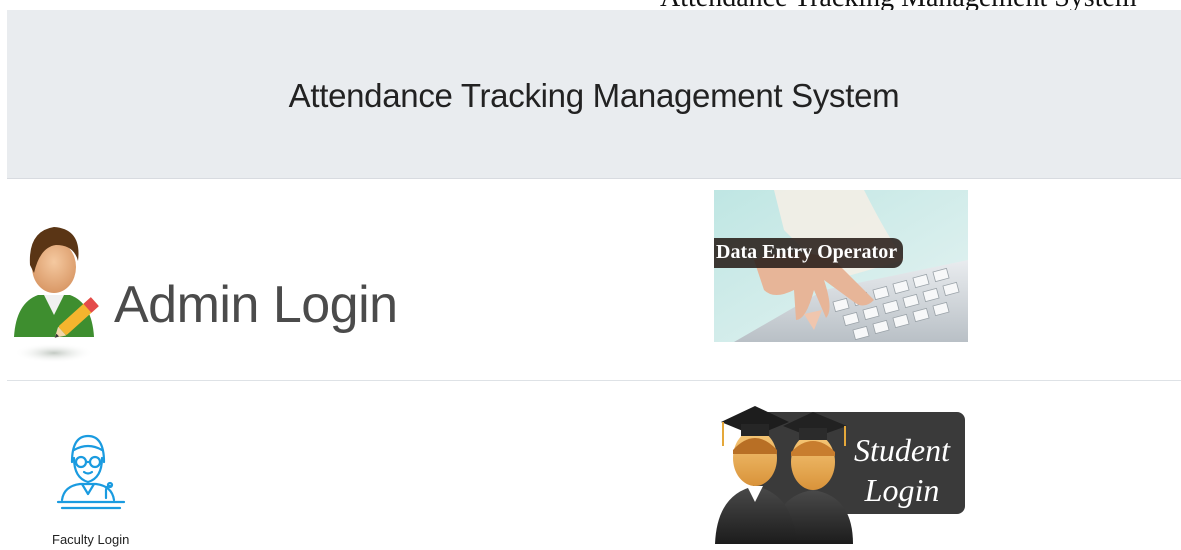  Describe the element at coordinates (256, 305) in the screenshot. I see `admin-login-label: Admin Login` at that location.